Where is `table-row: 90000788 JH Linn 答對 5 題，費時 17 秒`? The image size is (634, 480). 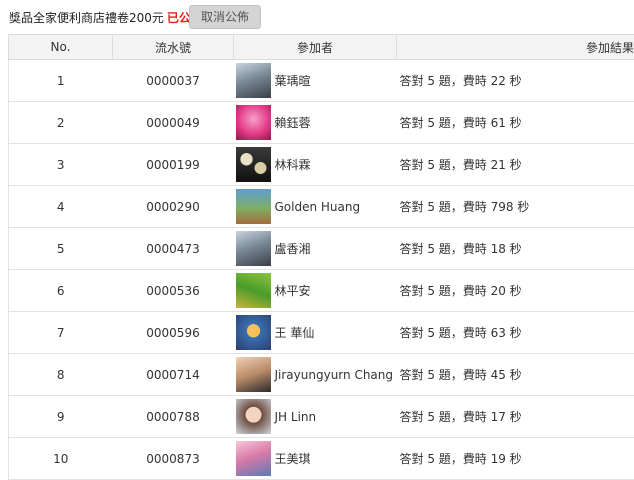 table-row: 90000788 JH Linn 答對 5 題，費時 17 秒 is located at coordinates (321, 417).